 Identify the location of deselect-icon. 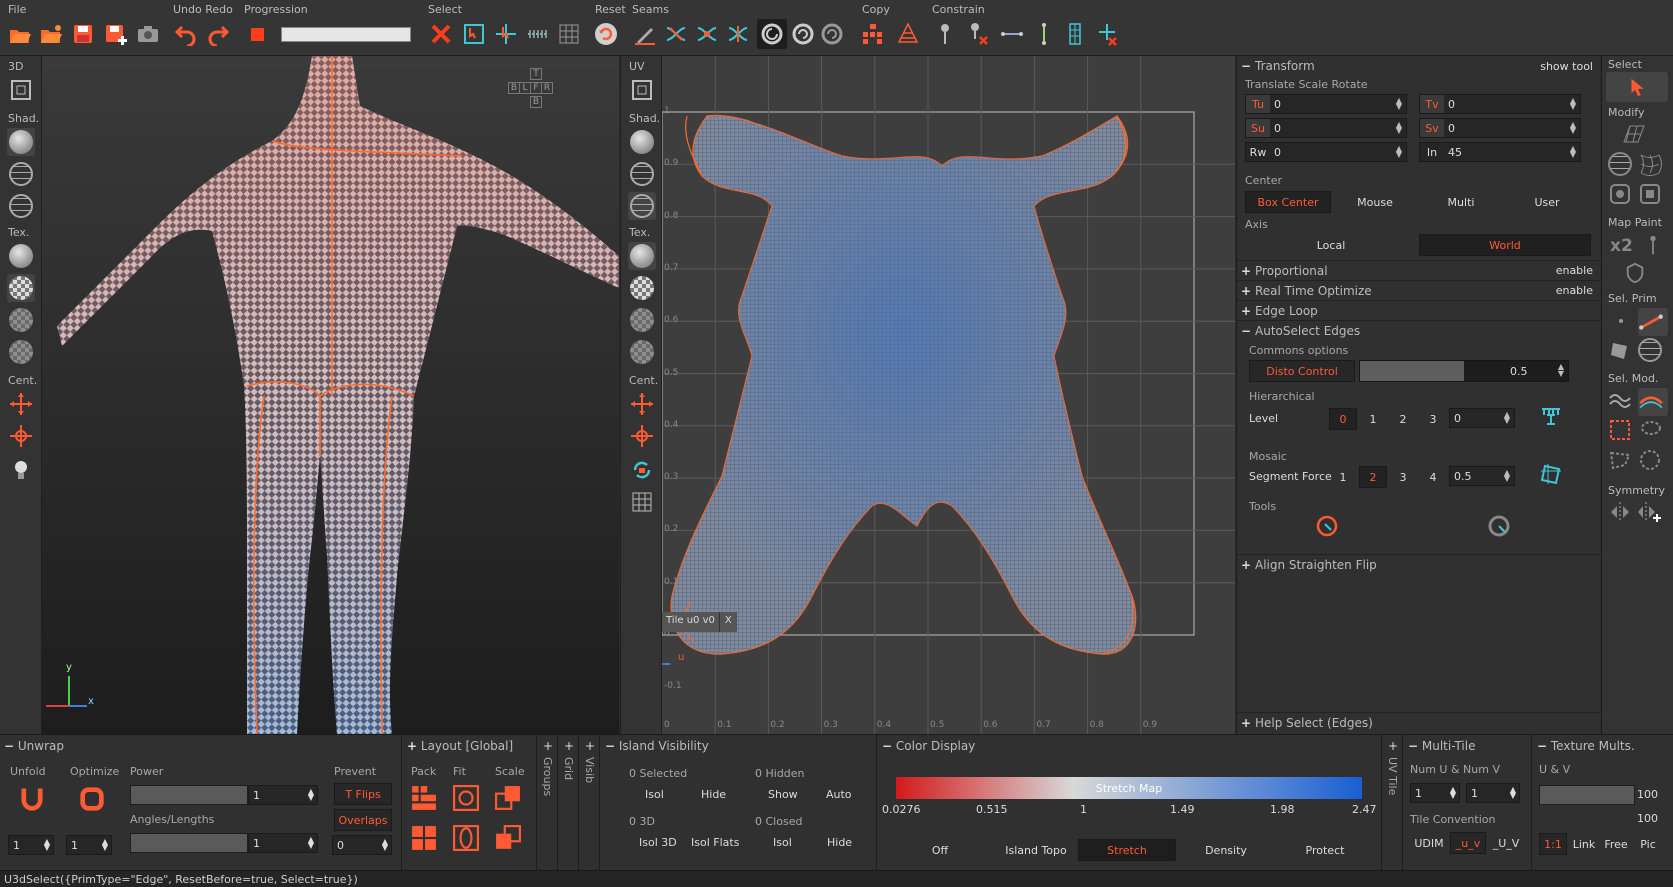
(441, 34).